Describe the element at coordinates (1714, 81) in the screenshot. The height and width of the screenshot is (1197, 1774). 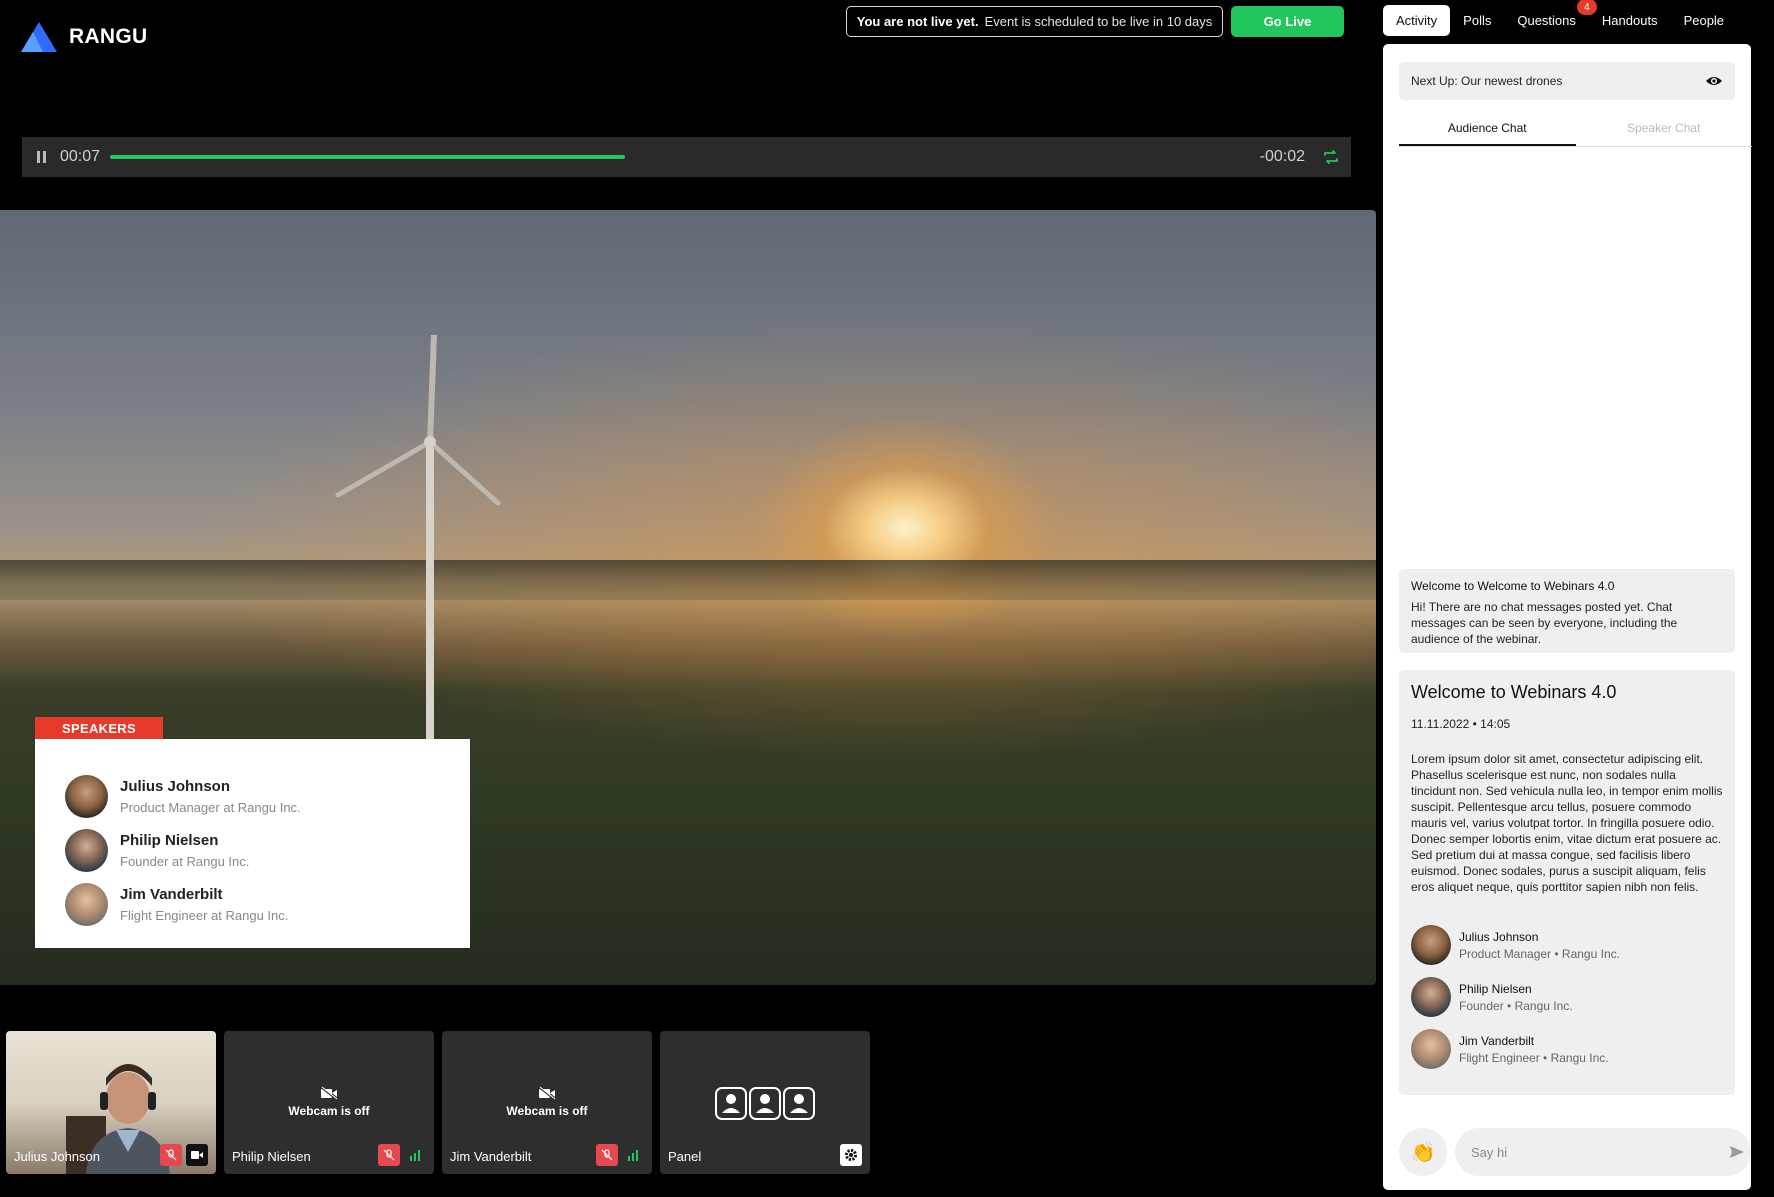
I see `eye-icon` at that location.